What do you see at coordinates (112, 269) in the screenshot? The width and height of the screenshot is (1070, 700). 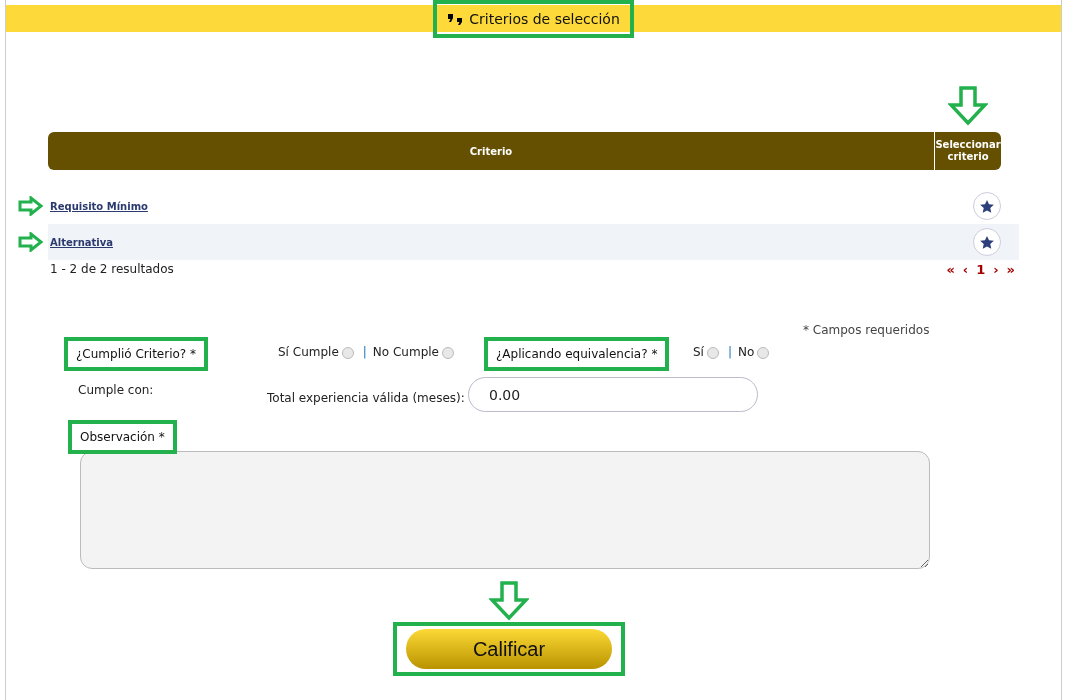 I see `results-summary: 1 - 2 de 2 resultados` at bounding box center [112, 269].